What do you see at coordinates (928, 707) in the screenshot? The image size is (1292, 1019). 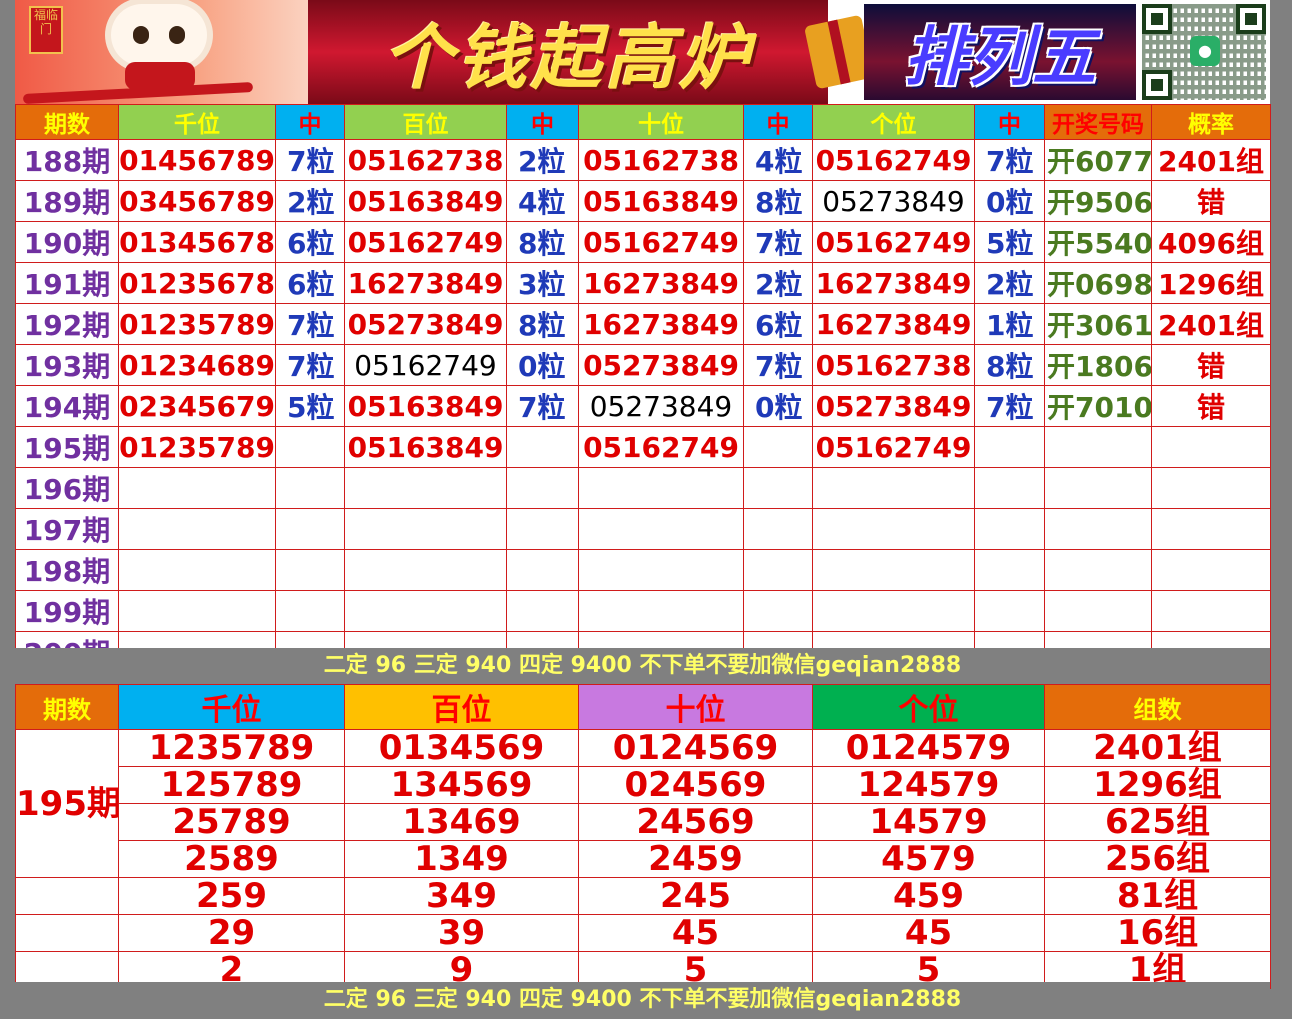 I see `header-units: 个位` at bounding box center [928, 707].